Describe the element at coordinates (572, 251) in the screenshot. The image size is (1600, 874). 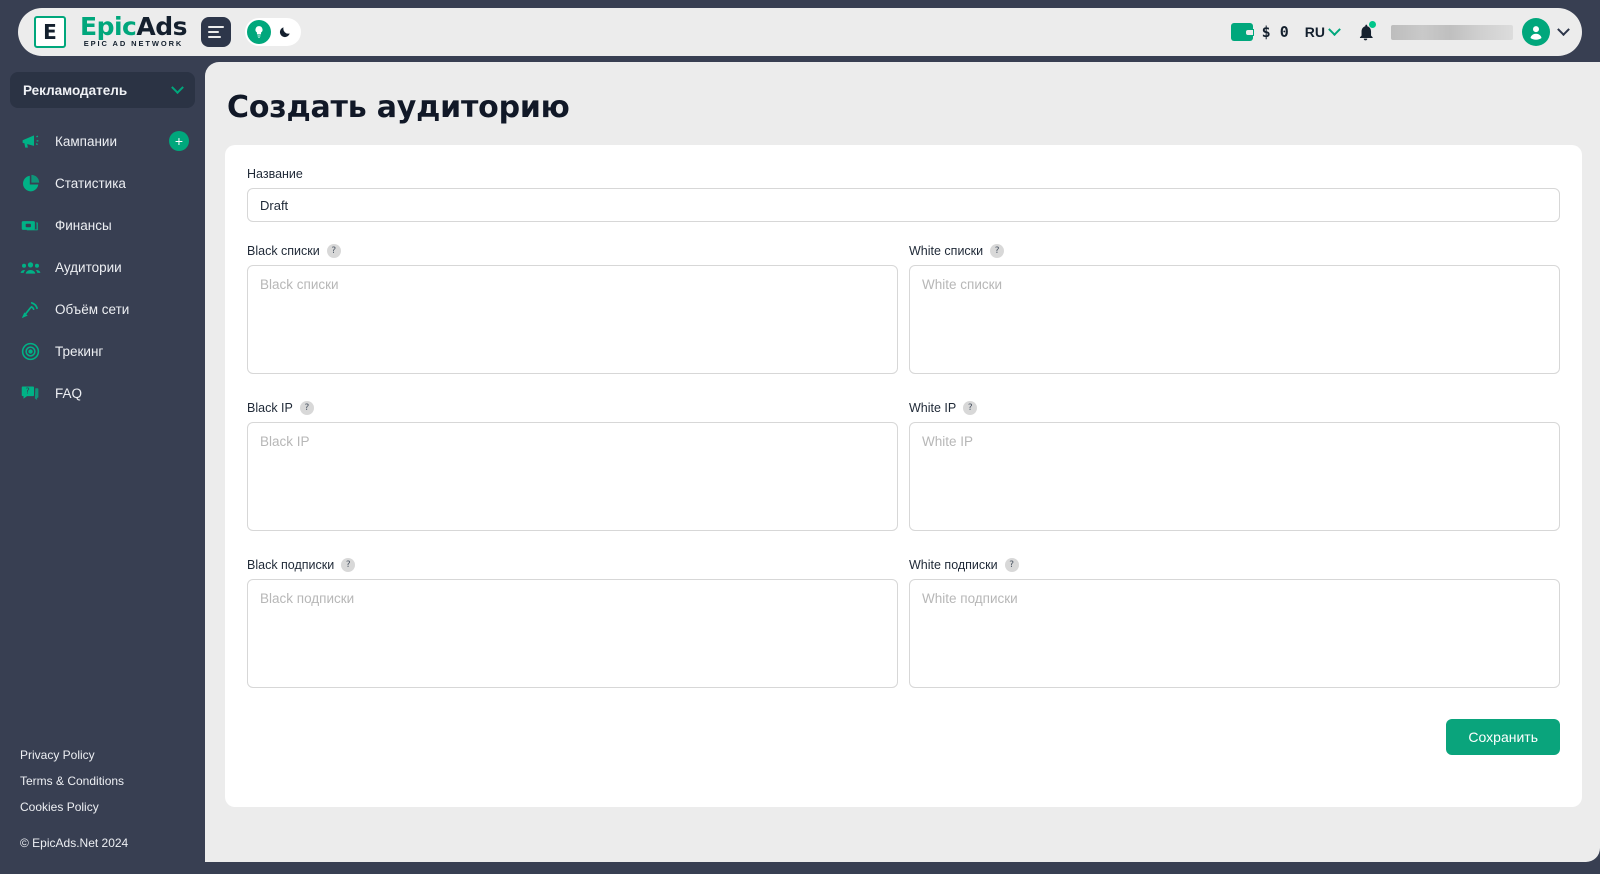
I see `black-lists-label: Black списки ?` at that location.